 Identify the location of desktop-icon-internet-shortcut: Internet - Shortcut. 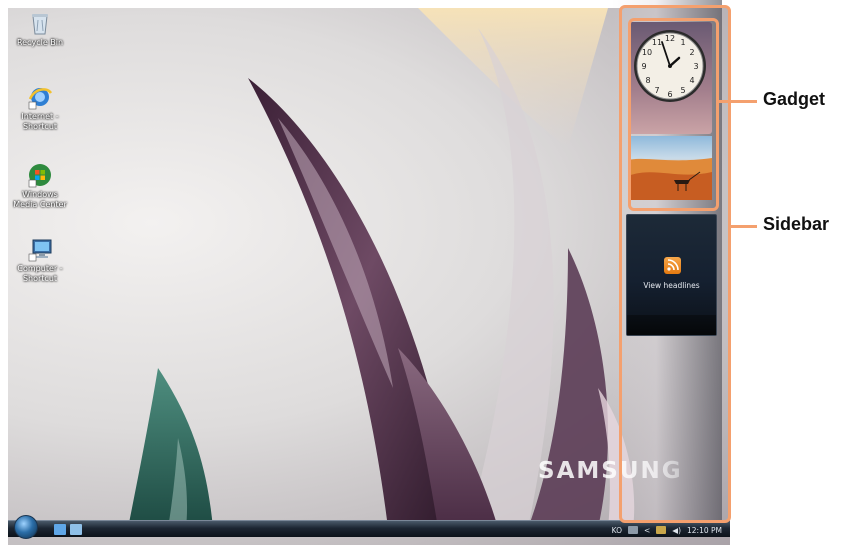
(40, 108).